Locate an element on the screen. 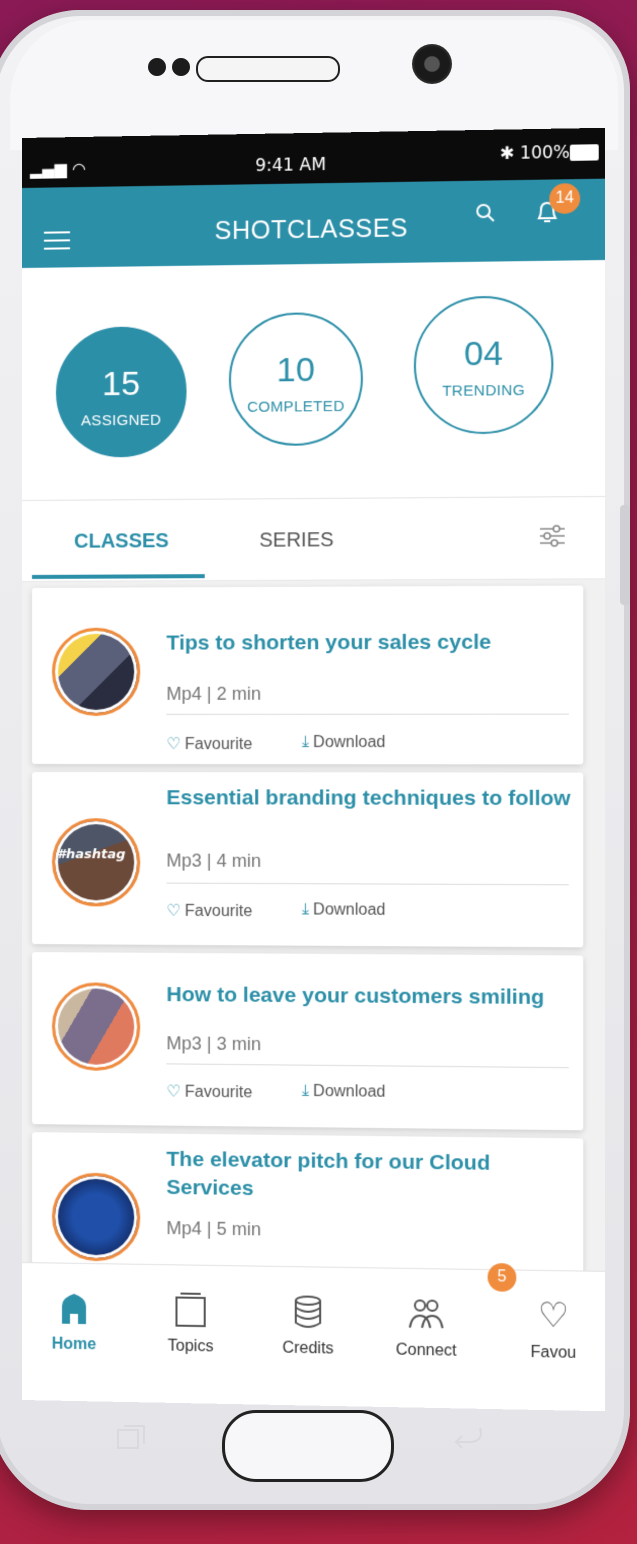 Image resolution: width=637 pixels, height=1544 pixels. battery-percent: ✱ 100% is located at coordinates (534, 153).